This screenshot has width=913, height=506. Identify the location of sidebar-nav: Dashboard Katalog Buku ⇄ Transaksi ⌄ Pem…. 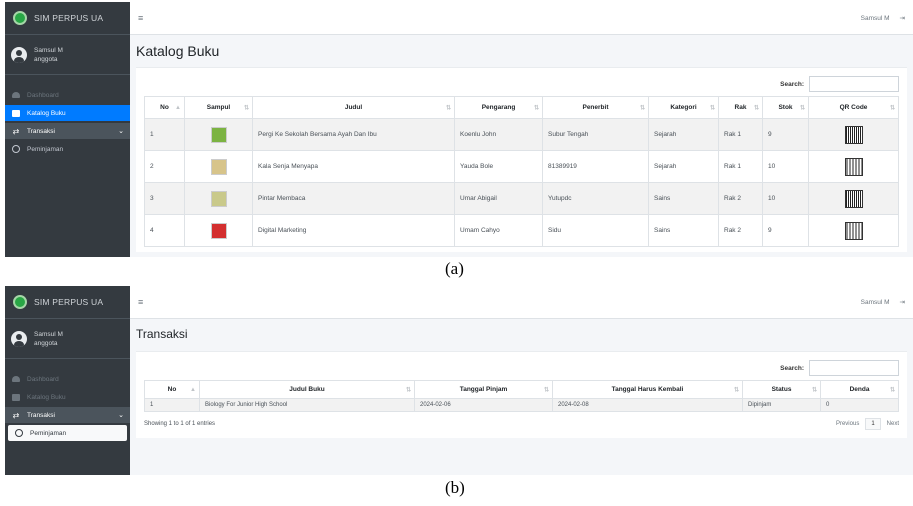
(67, 116).